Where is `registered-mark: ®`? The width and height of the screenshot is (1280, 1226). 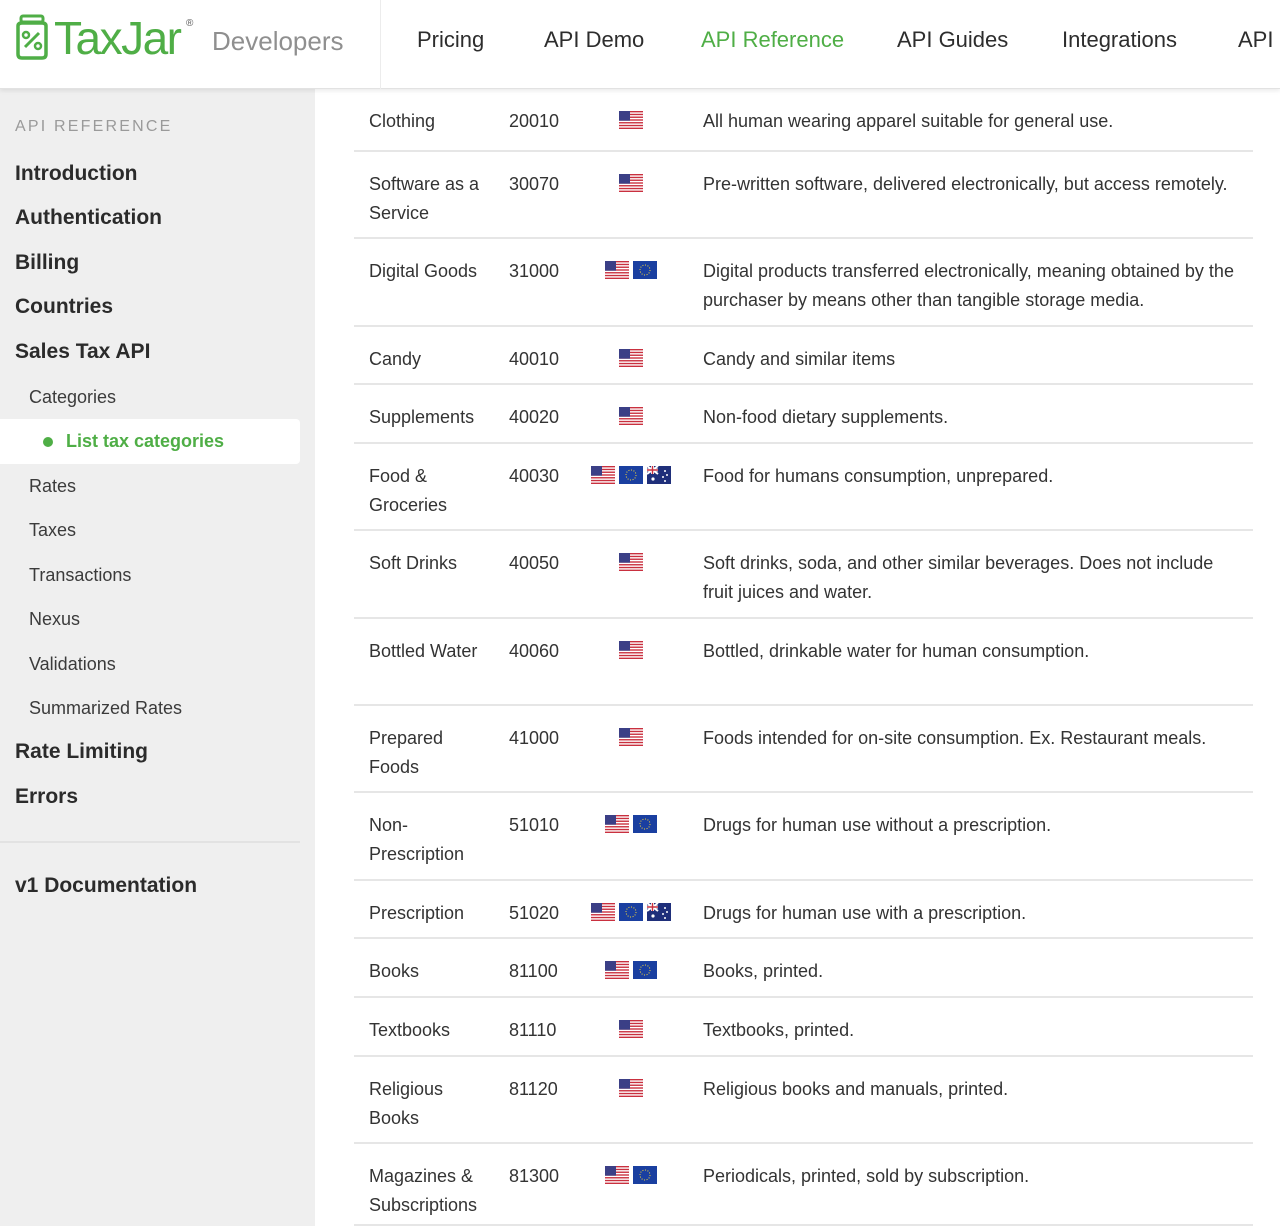
registered-mark: ® is located at coordinates (190, 23).